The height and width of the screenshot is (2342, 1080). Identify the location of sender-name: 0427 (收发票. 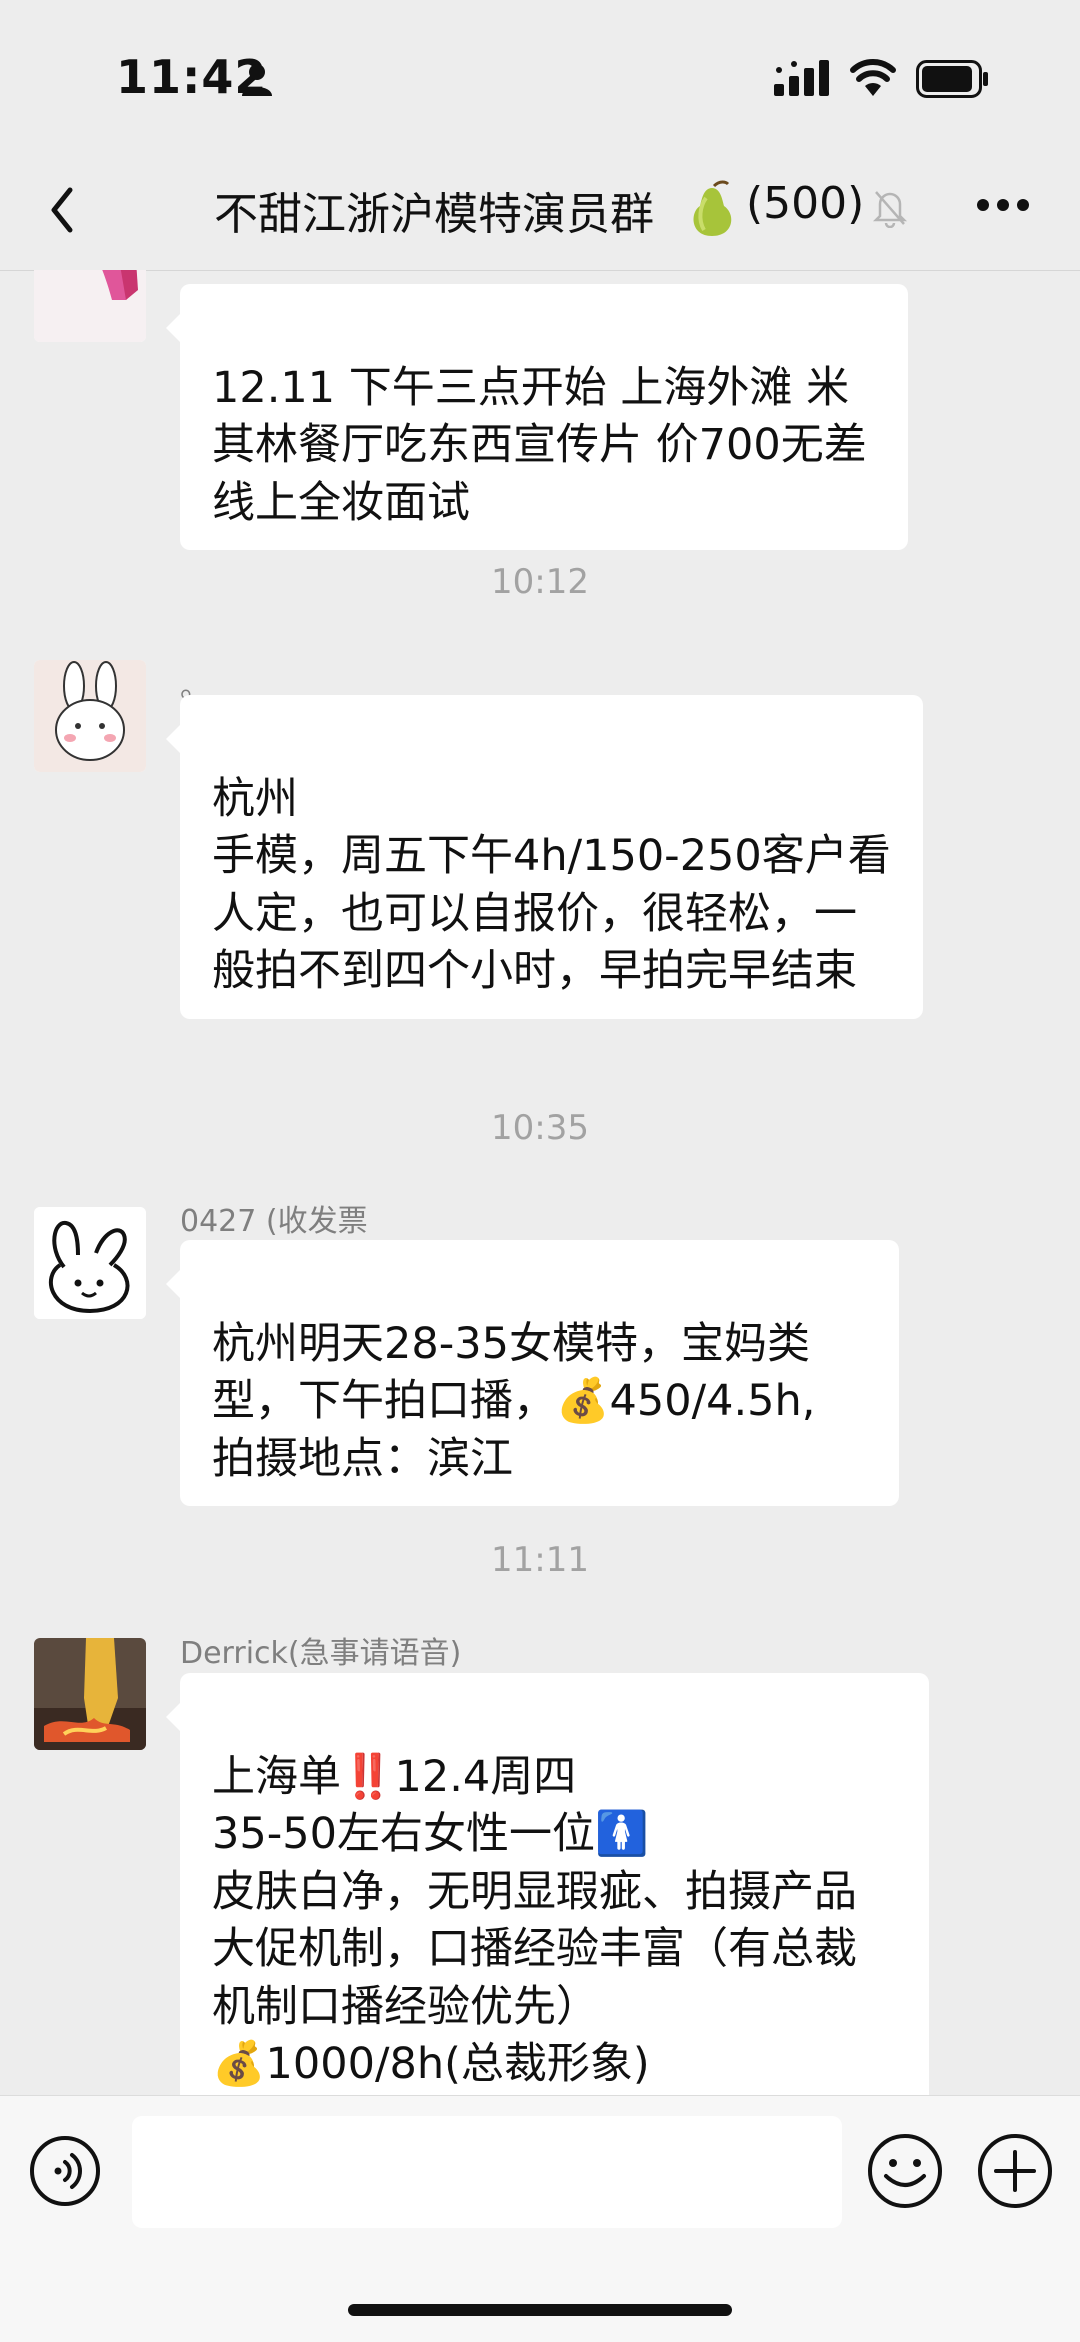
(274, 1221).